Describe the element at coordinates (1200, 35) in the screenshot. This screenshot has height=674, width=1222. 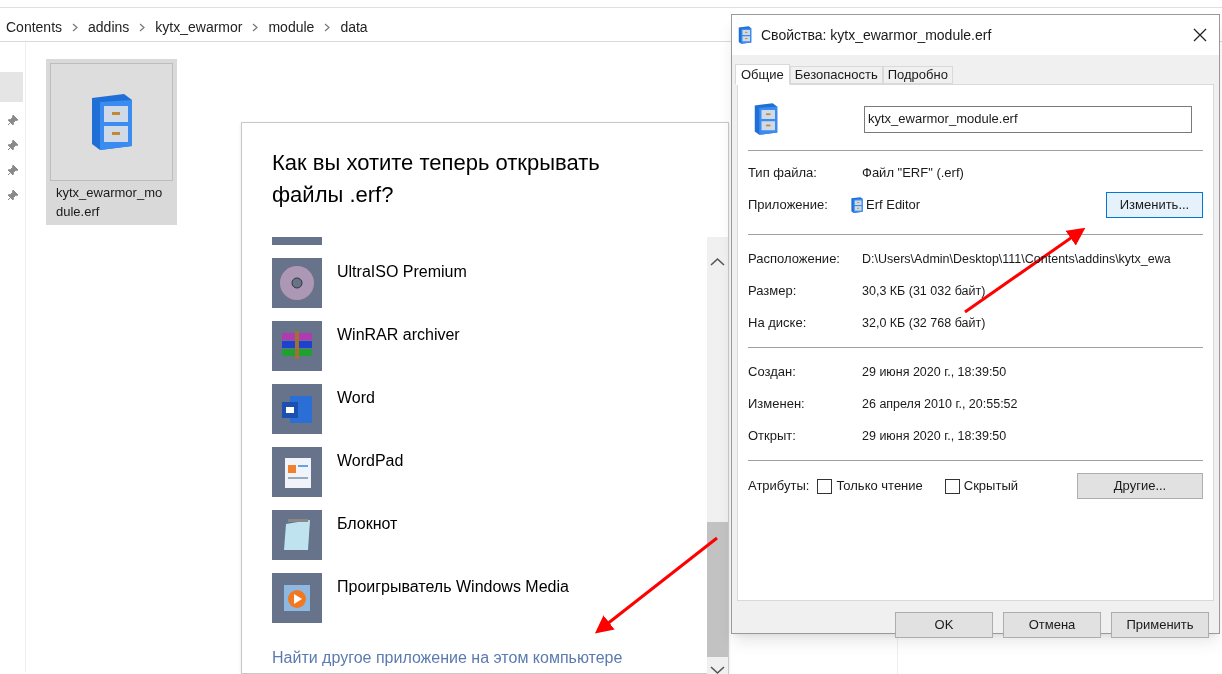
I see `close-icon` at that location.